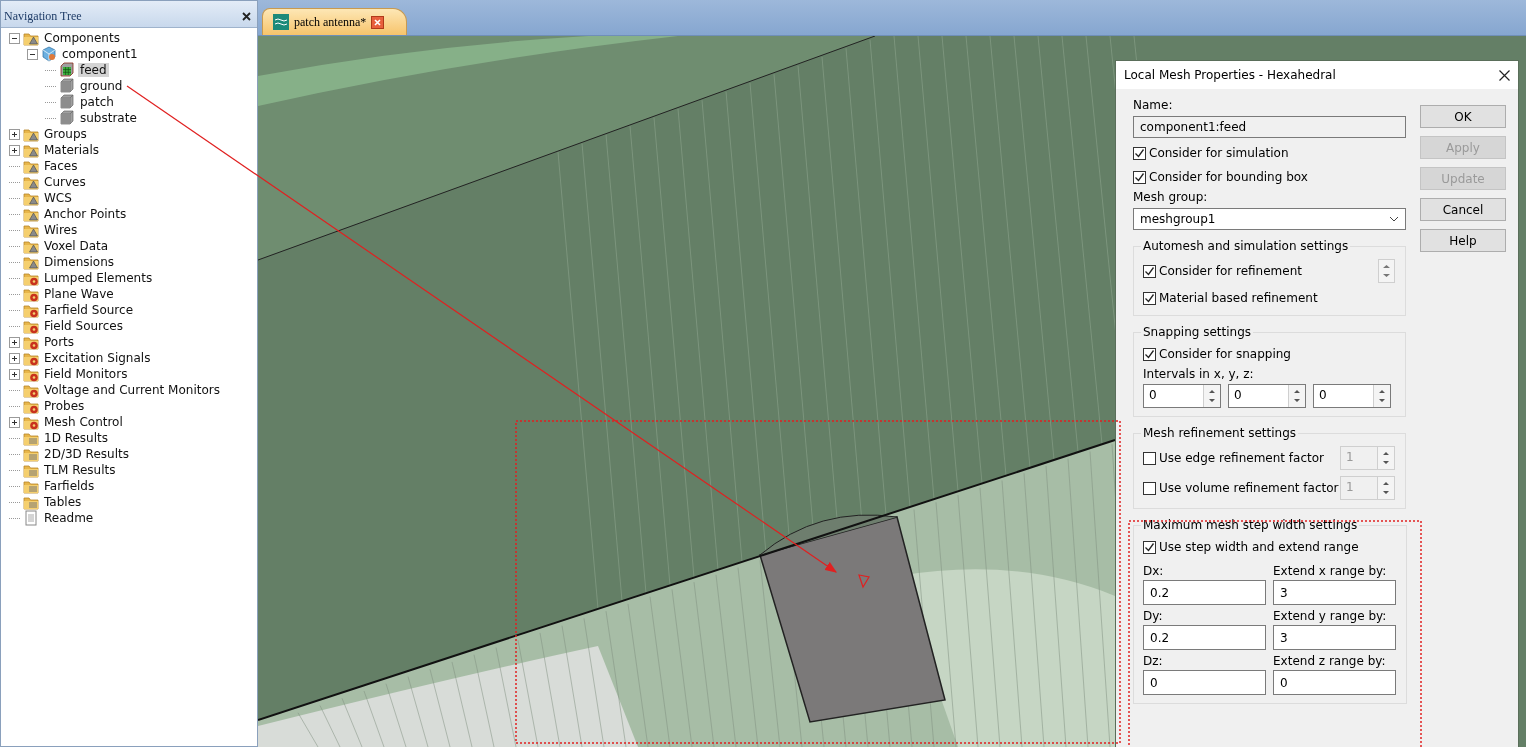 Image resolution: width=1526 pixels, height=747 pixels. Describe the element at coordinates (1219, 153) in the screenshot. I see `checkbox-label: Consider for simulation` at that location.